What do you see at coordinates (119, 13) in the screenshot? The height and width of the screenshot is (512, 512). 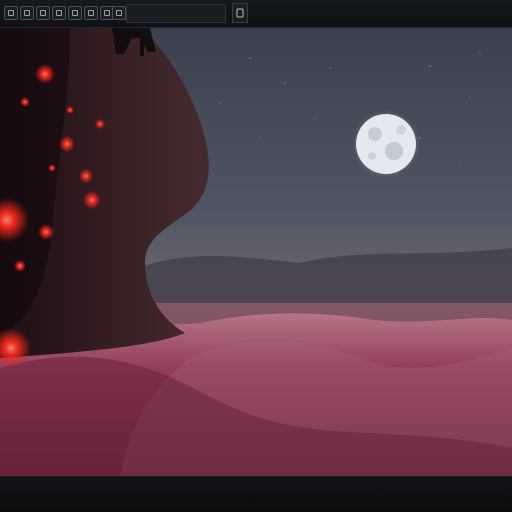 I see `tool-8-icon` at bounding box center [119, 13].